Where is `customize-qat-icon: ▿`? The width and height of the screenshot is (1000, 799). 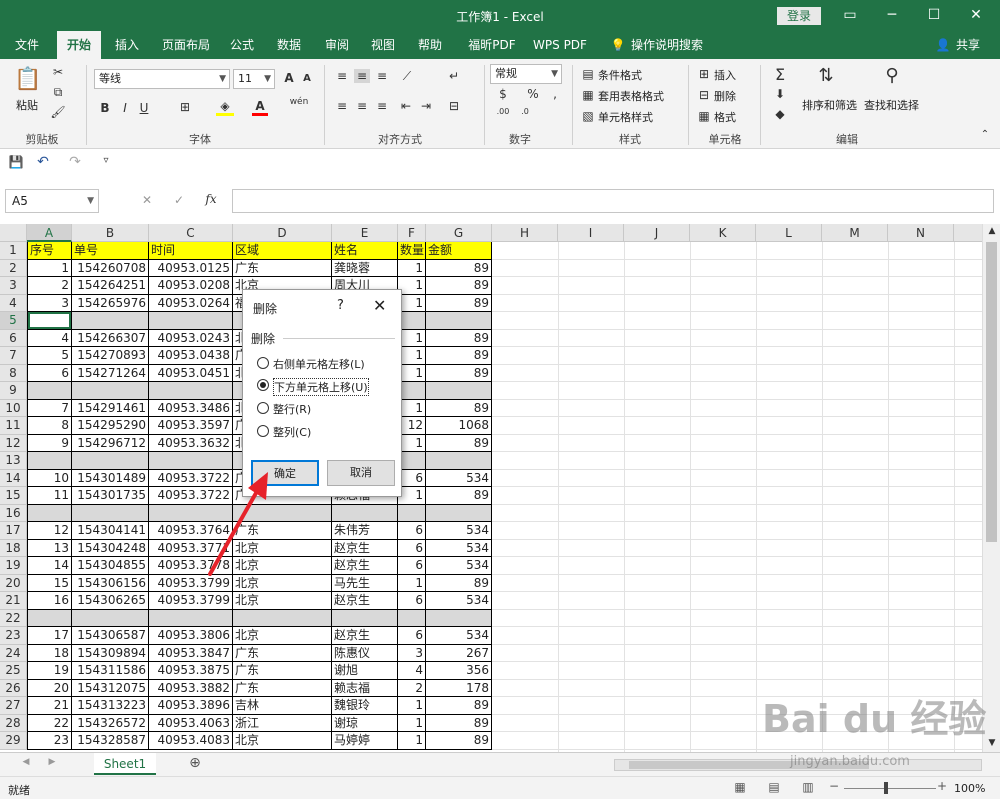 customize-qat-icon: ▿ is located at coordinates (106, 160).